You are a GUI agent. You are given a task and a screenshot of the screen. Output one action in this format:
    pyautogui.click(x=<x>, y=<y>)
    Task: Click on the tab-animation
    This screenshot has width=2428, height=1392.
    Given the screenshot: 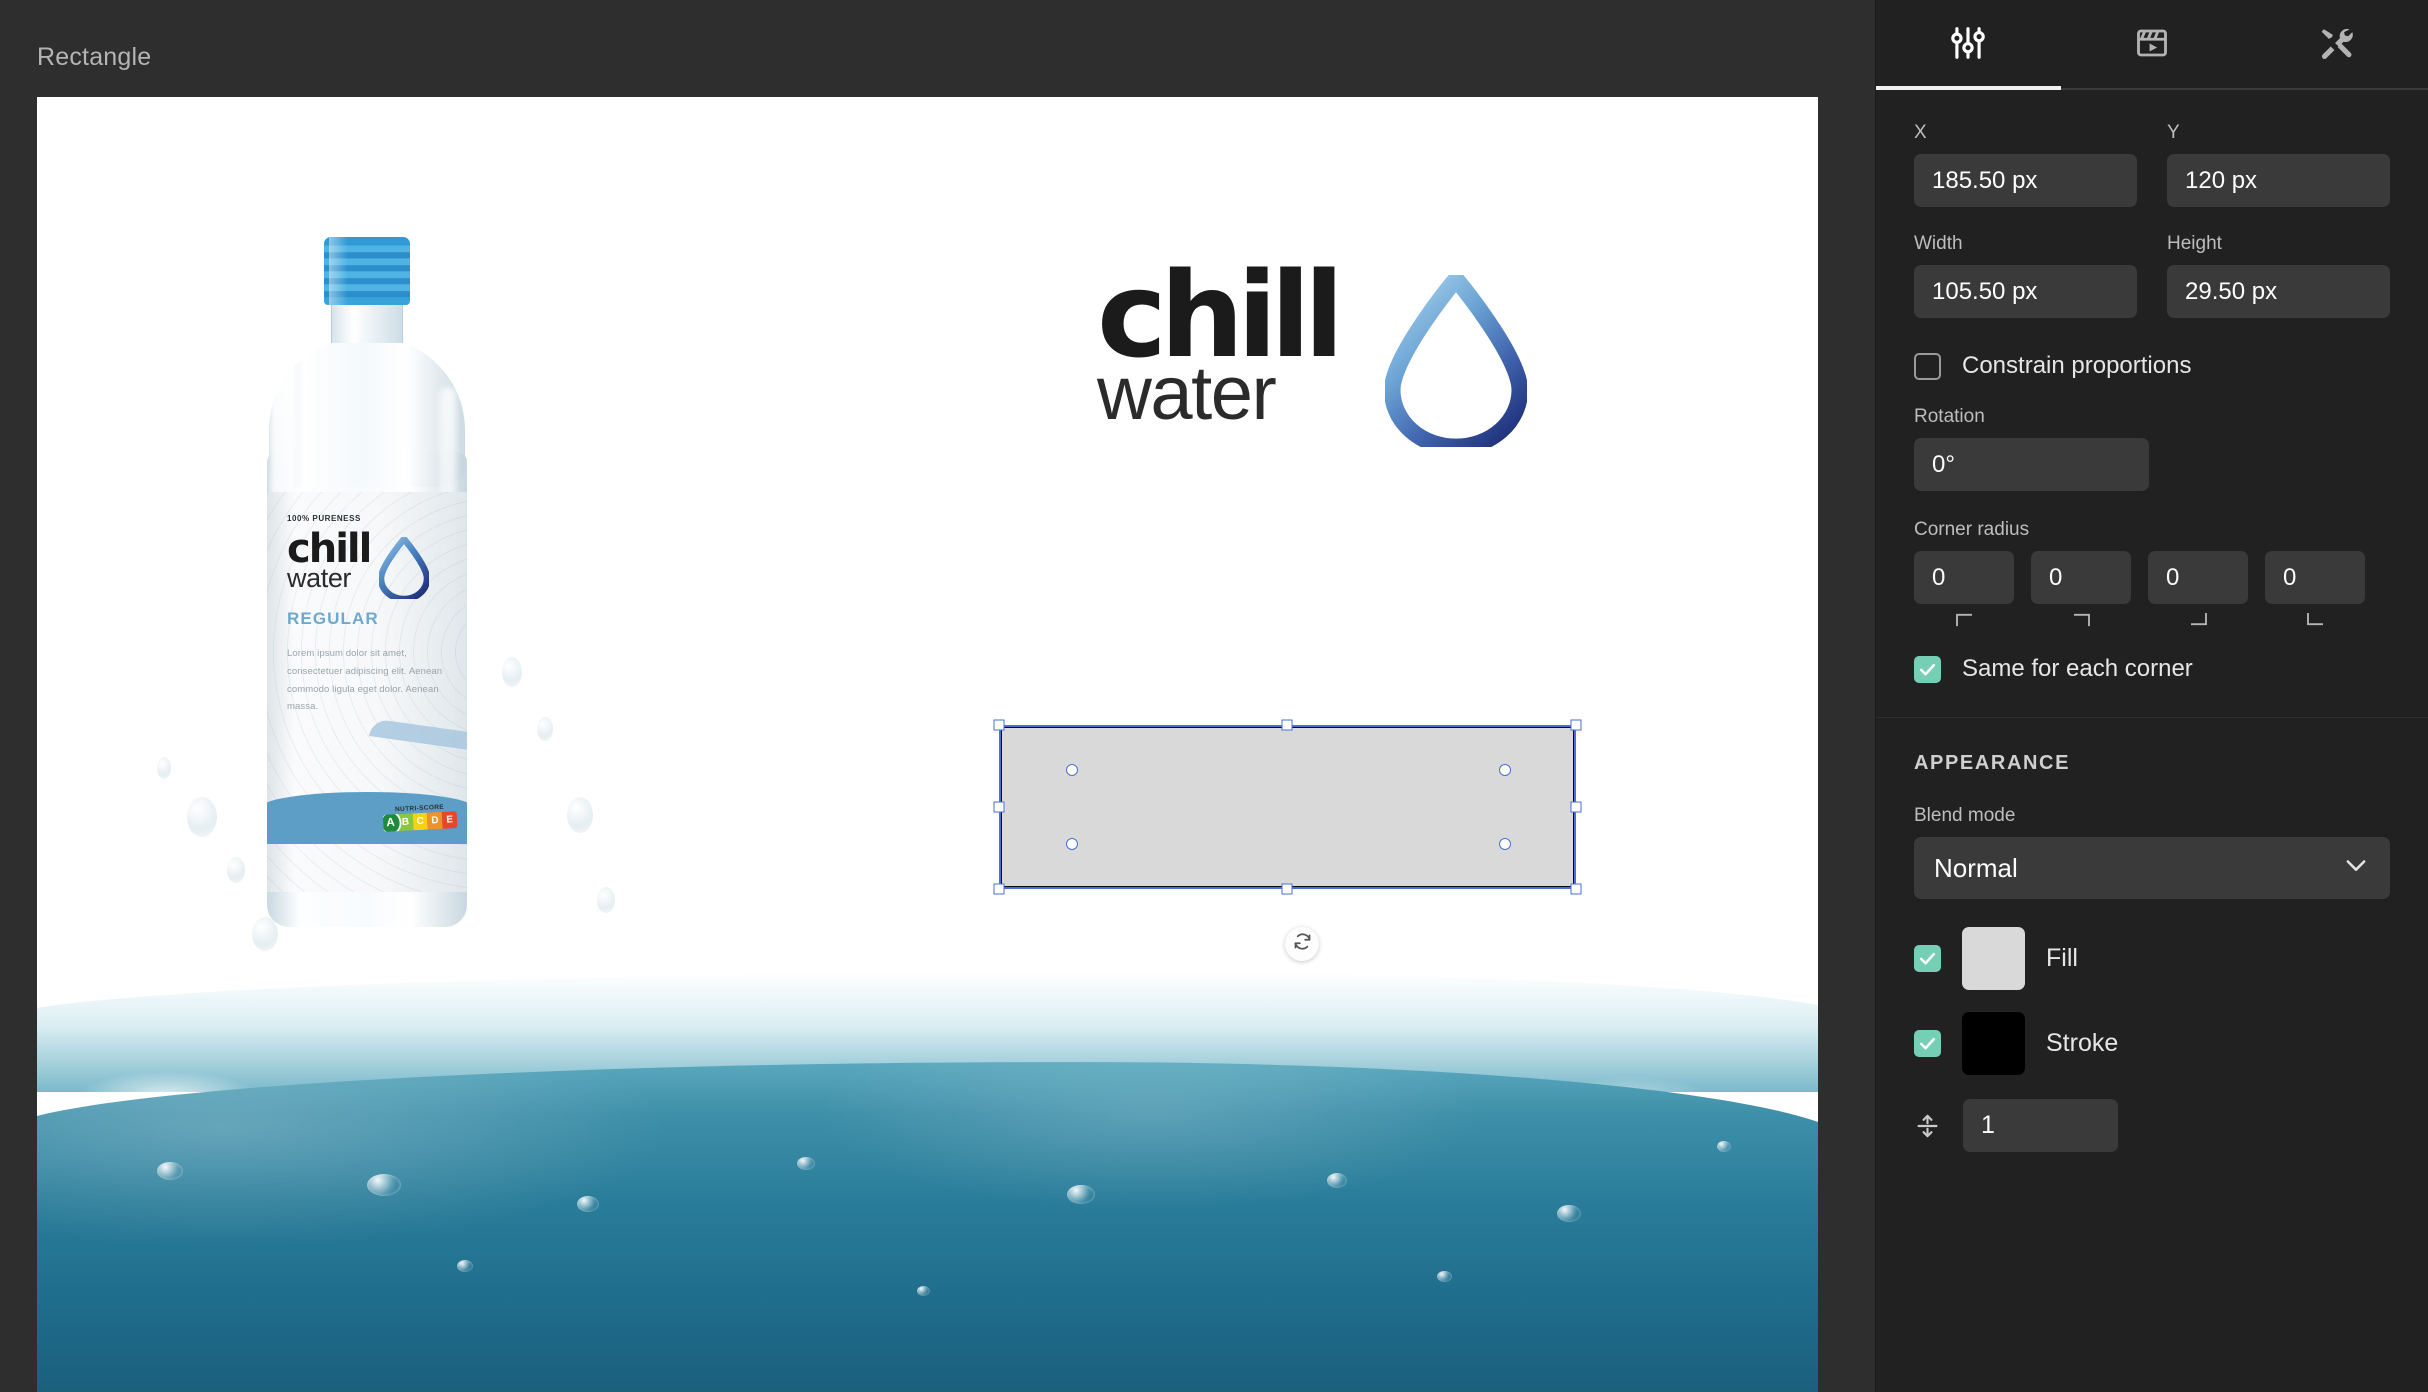 What is the action you would take?
    pyautogui.click(x=2152, y=45)
    